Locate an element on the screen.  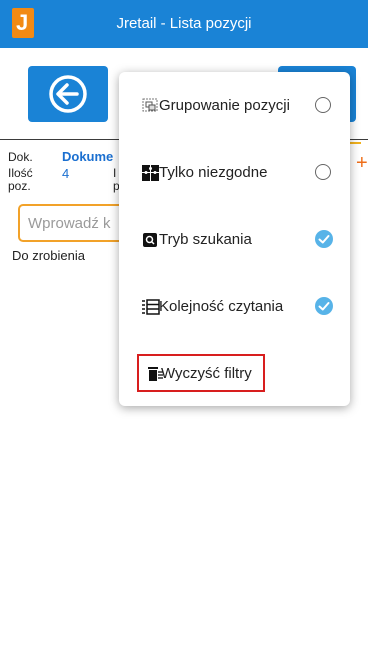
group-icon is located at coordinates (150, 105).